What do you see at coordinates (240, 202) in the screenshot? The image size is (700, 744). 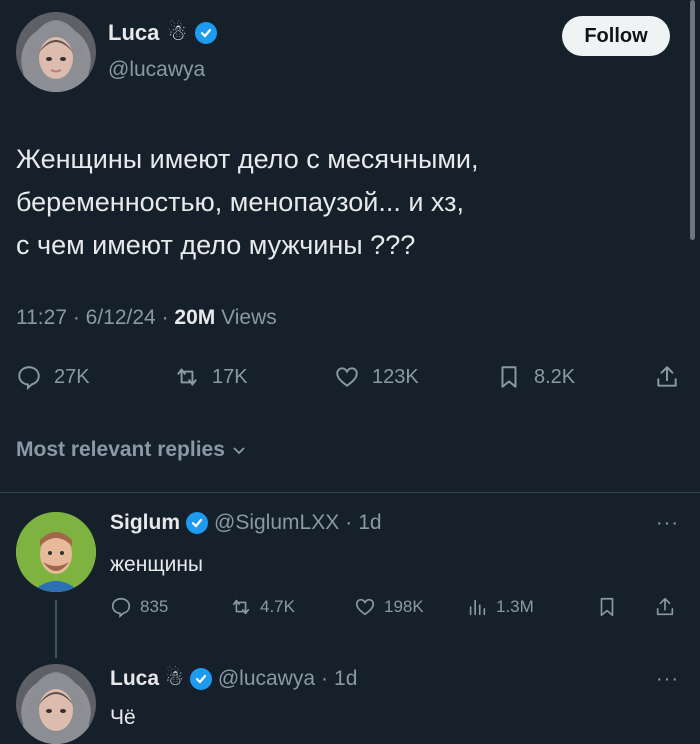 I see `tweet-text-line: беременностью, менопаузой... и хз,` at bounding box center [240, 202].